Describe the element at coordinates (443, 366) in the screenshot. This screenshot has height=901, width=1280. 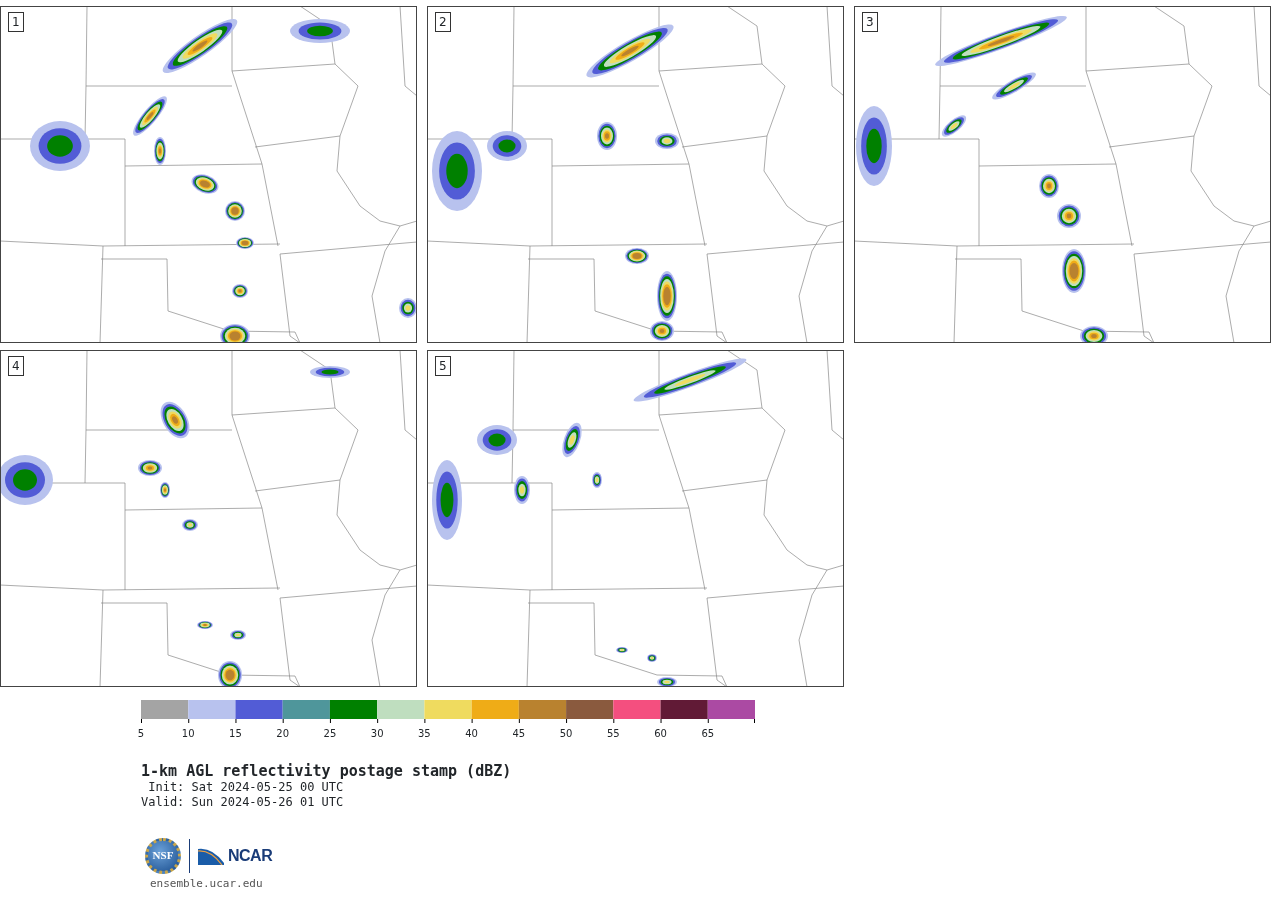
I see `member-number: 5` at that location.